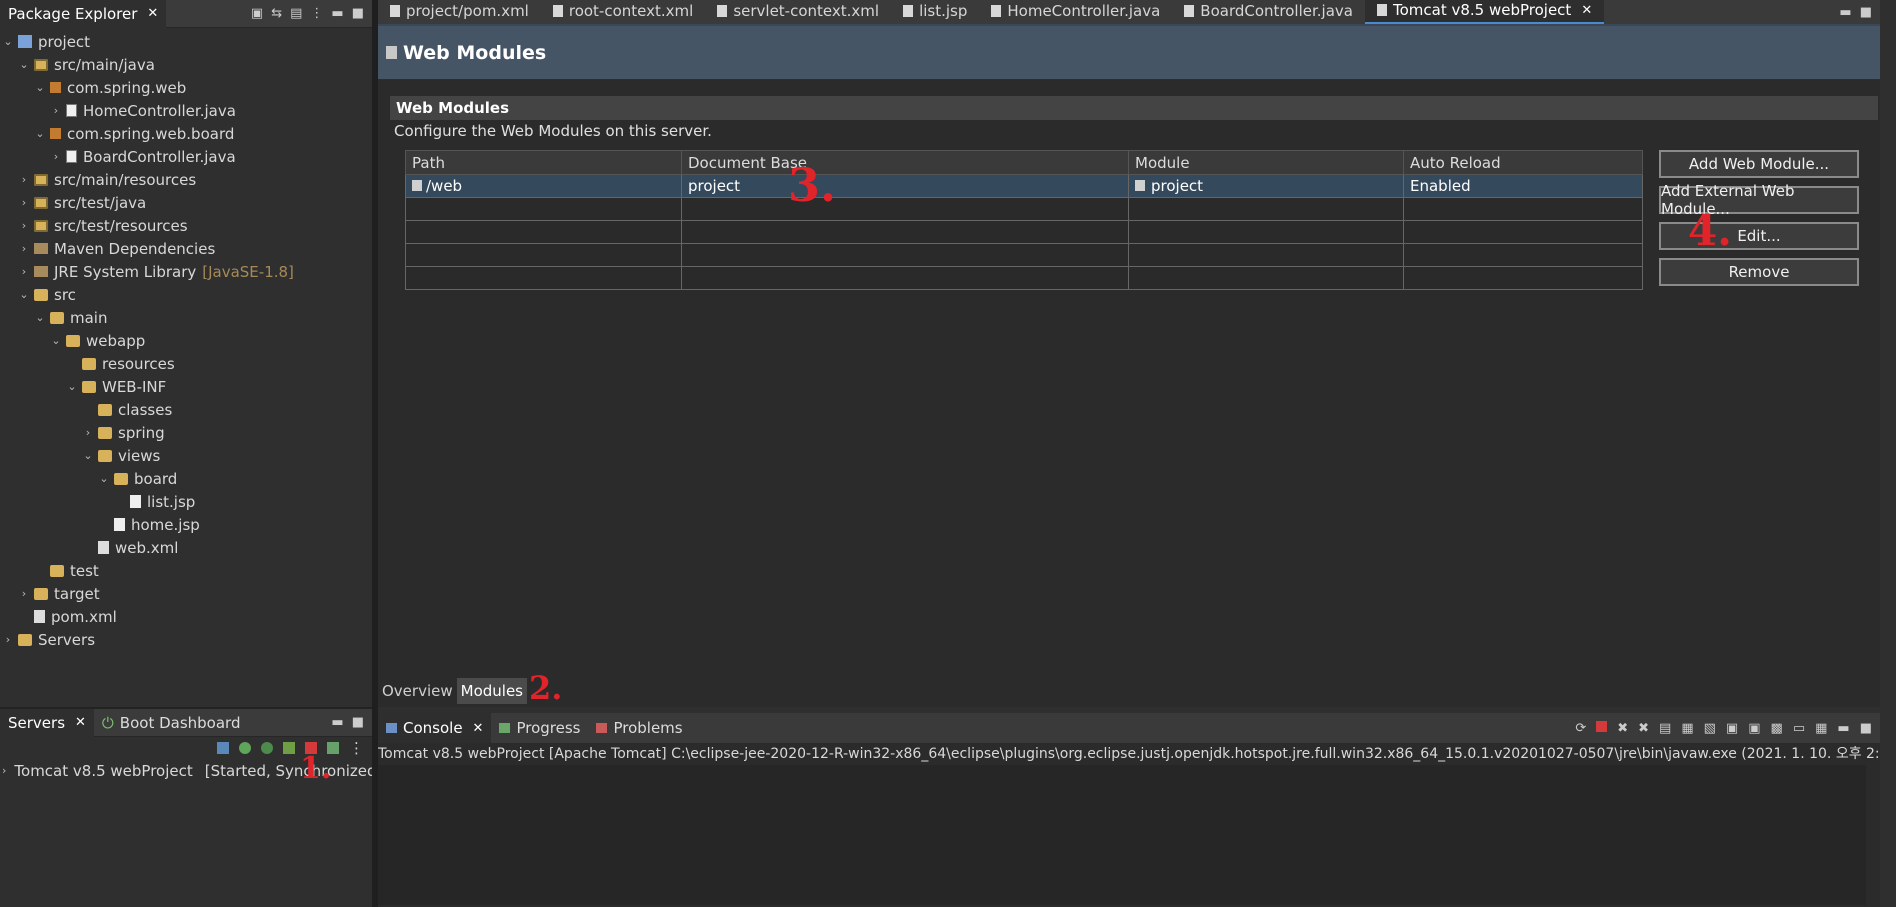 The image size is (1896, 907). What do you see at coordinates (1266, 162) in the screenshot?
I see `column-module: Module` at bounding box center [1266, 162].